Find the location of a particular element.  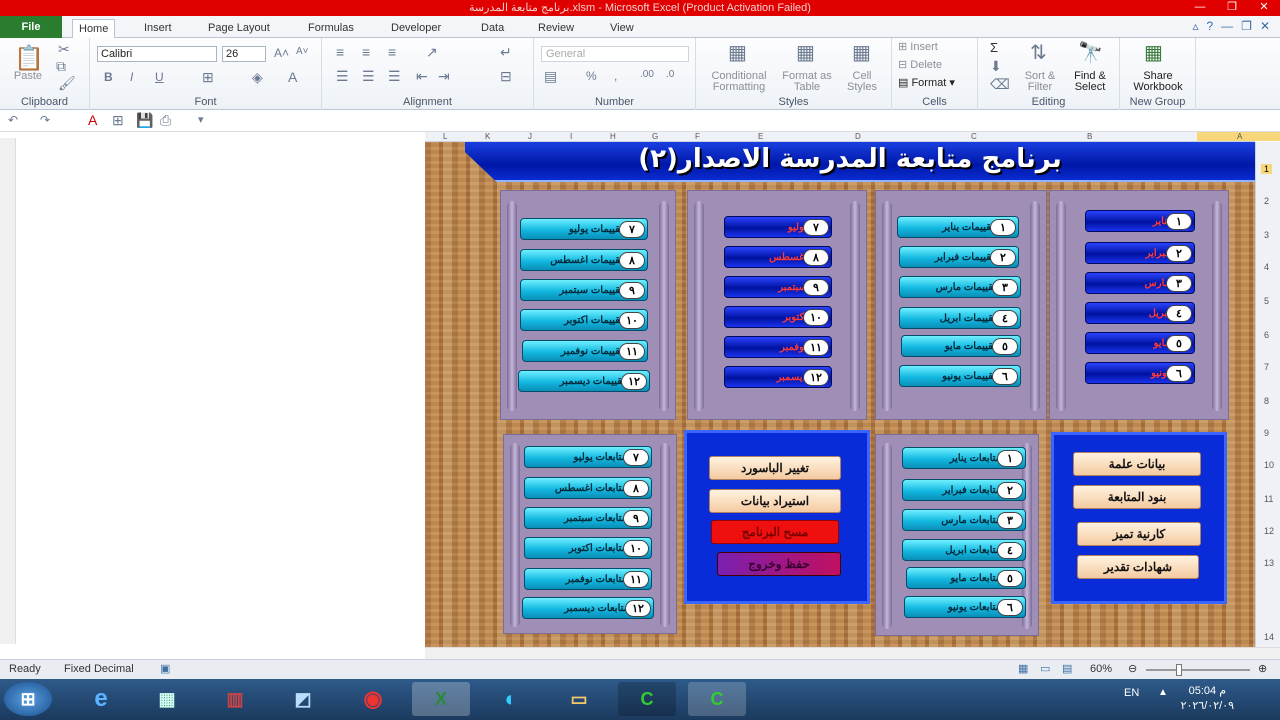

control-panel-icon: ▦ is located at coordinates (167, 699).